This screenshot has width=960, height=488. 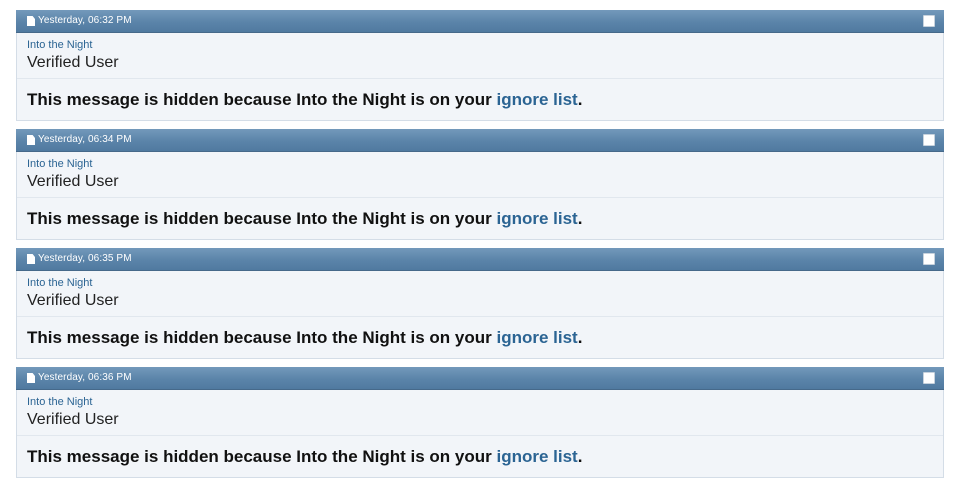 What do you see at coordinates (480, 140) in the screenshot?
I see `post-header: Yesterday, 06:34 PM` at bounding box center [480, 140].